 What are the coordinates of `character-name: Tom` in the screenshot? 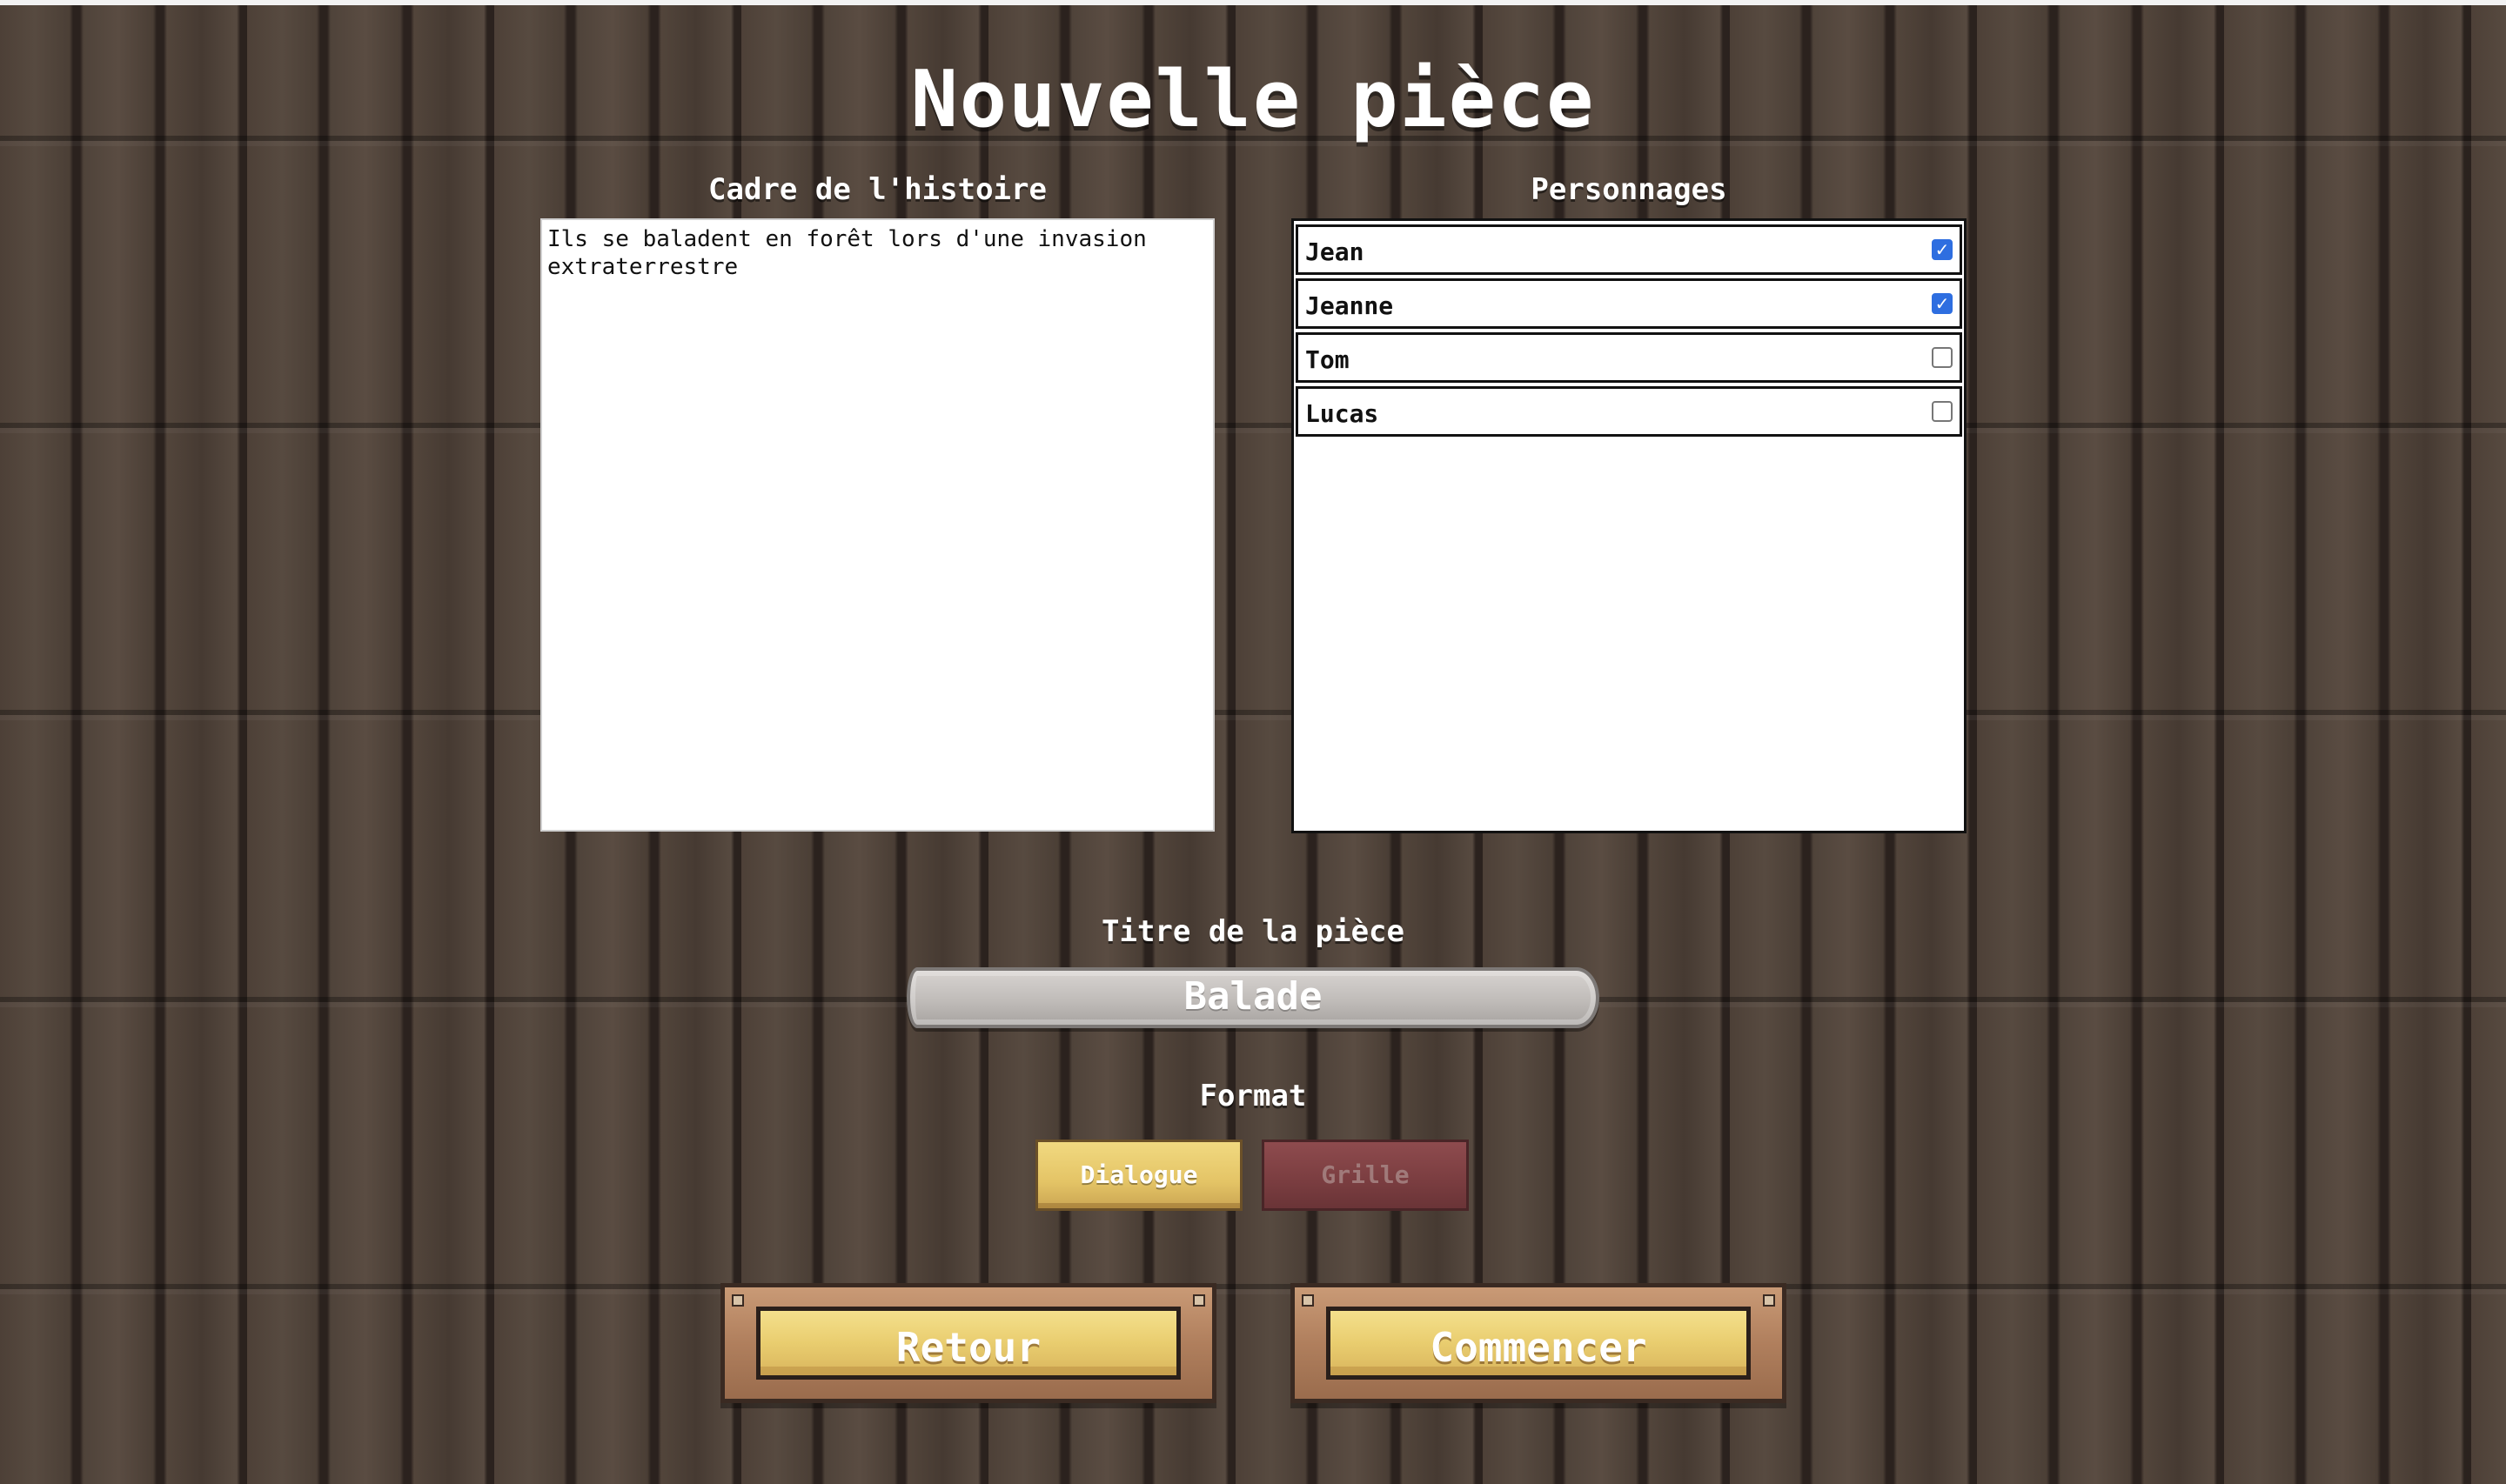 It's located at (1327, 359).